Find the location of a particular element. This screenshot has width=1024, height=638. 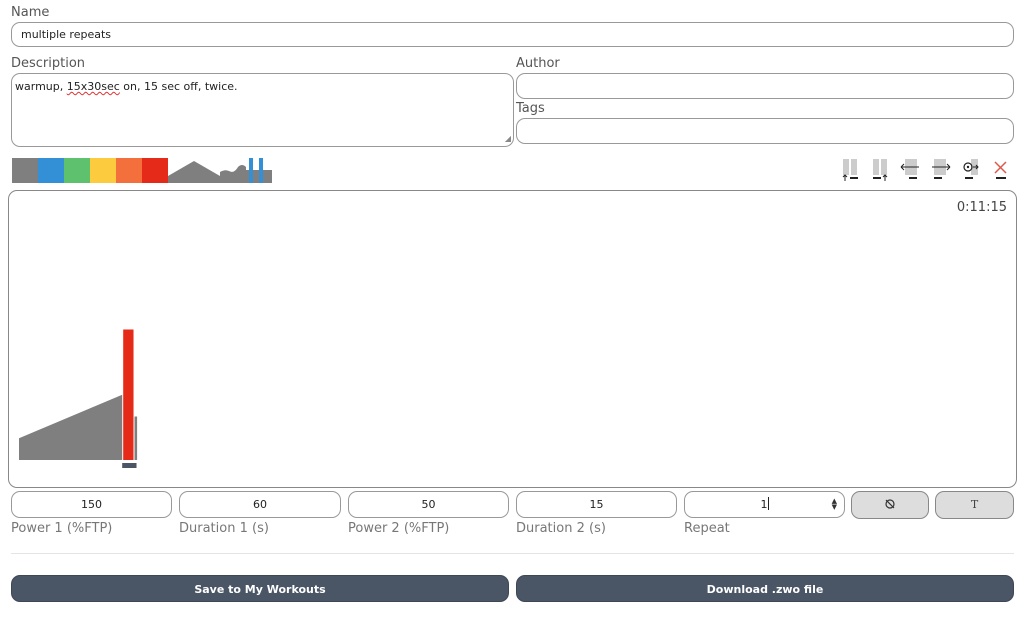

repeat-value: 1 is located at coordinates (764, 504).